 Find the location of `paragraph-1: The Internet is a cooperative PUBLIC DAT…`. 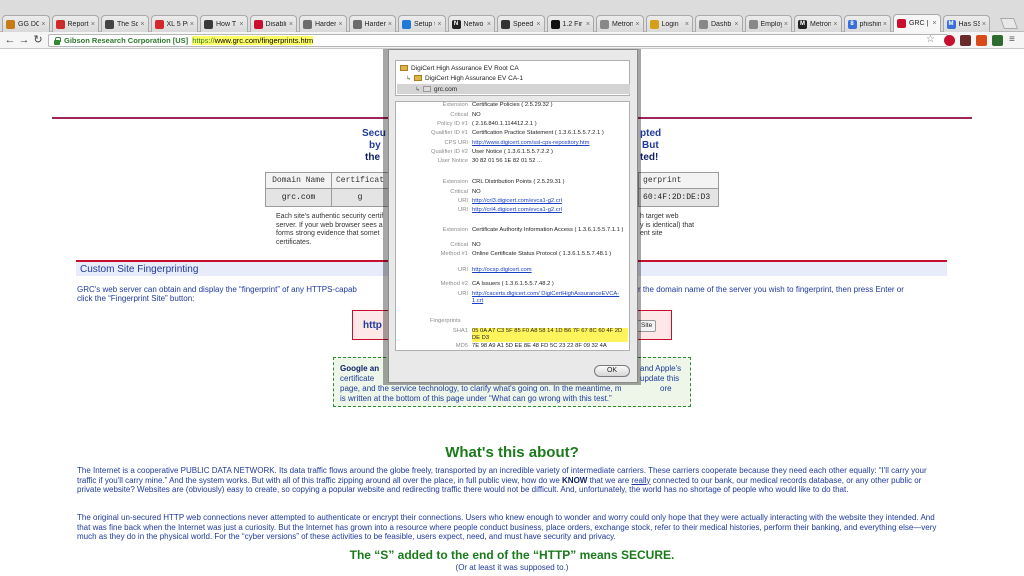

paragraph-1: The Internet is a cooperative PUBLIC DAT… is located at coordinates (502, 480).